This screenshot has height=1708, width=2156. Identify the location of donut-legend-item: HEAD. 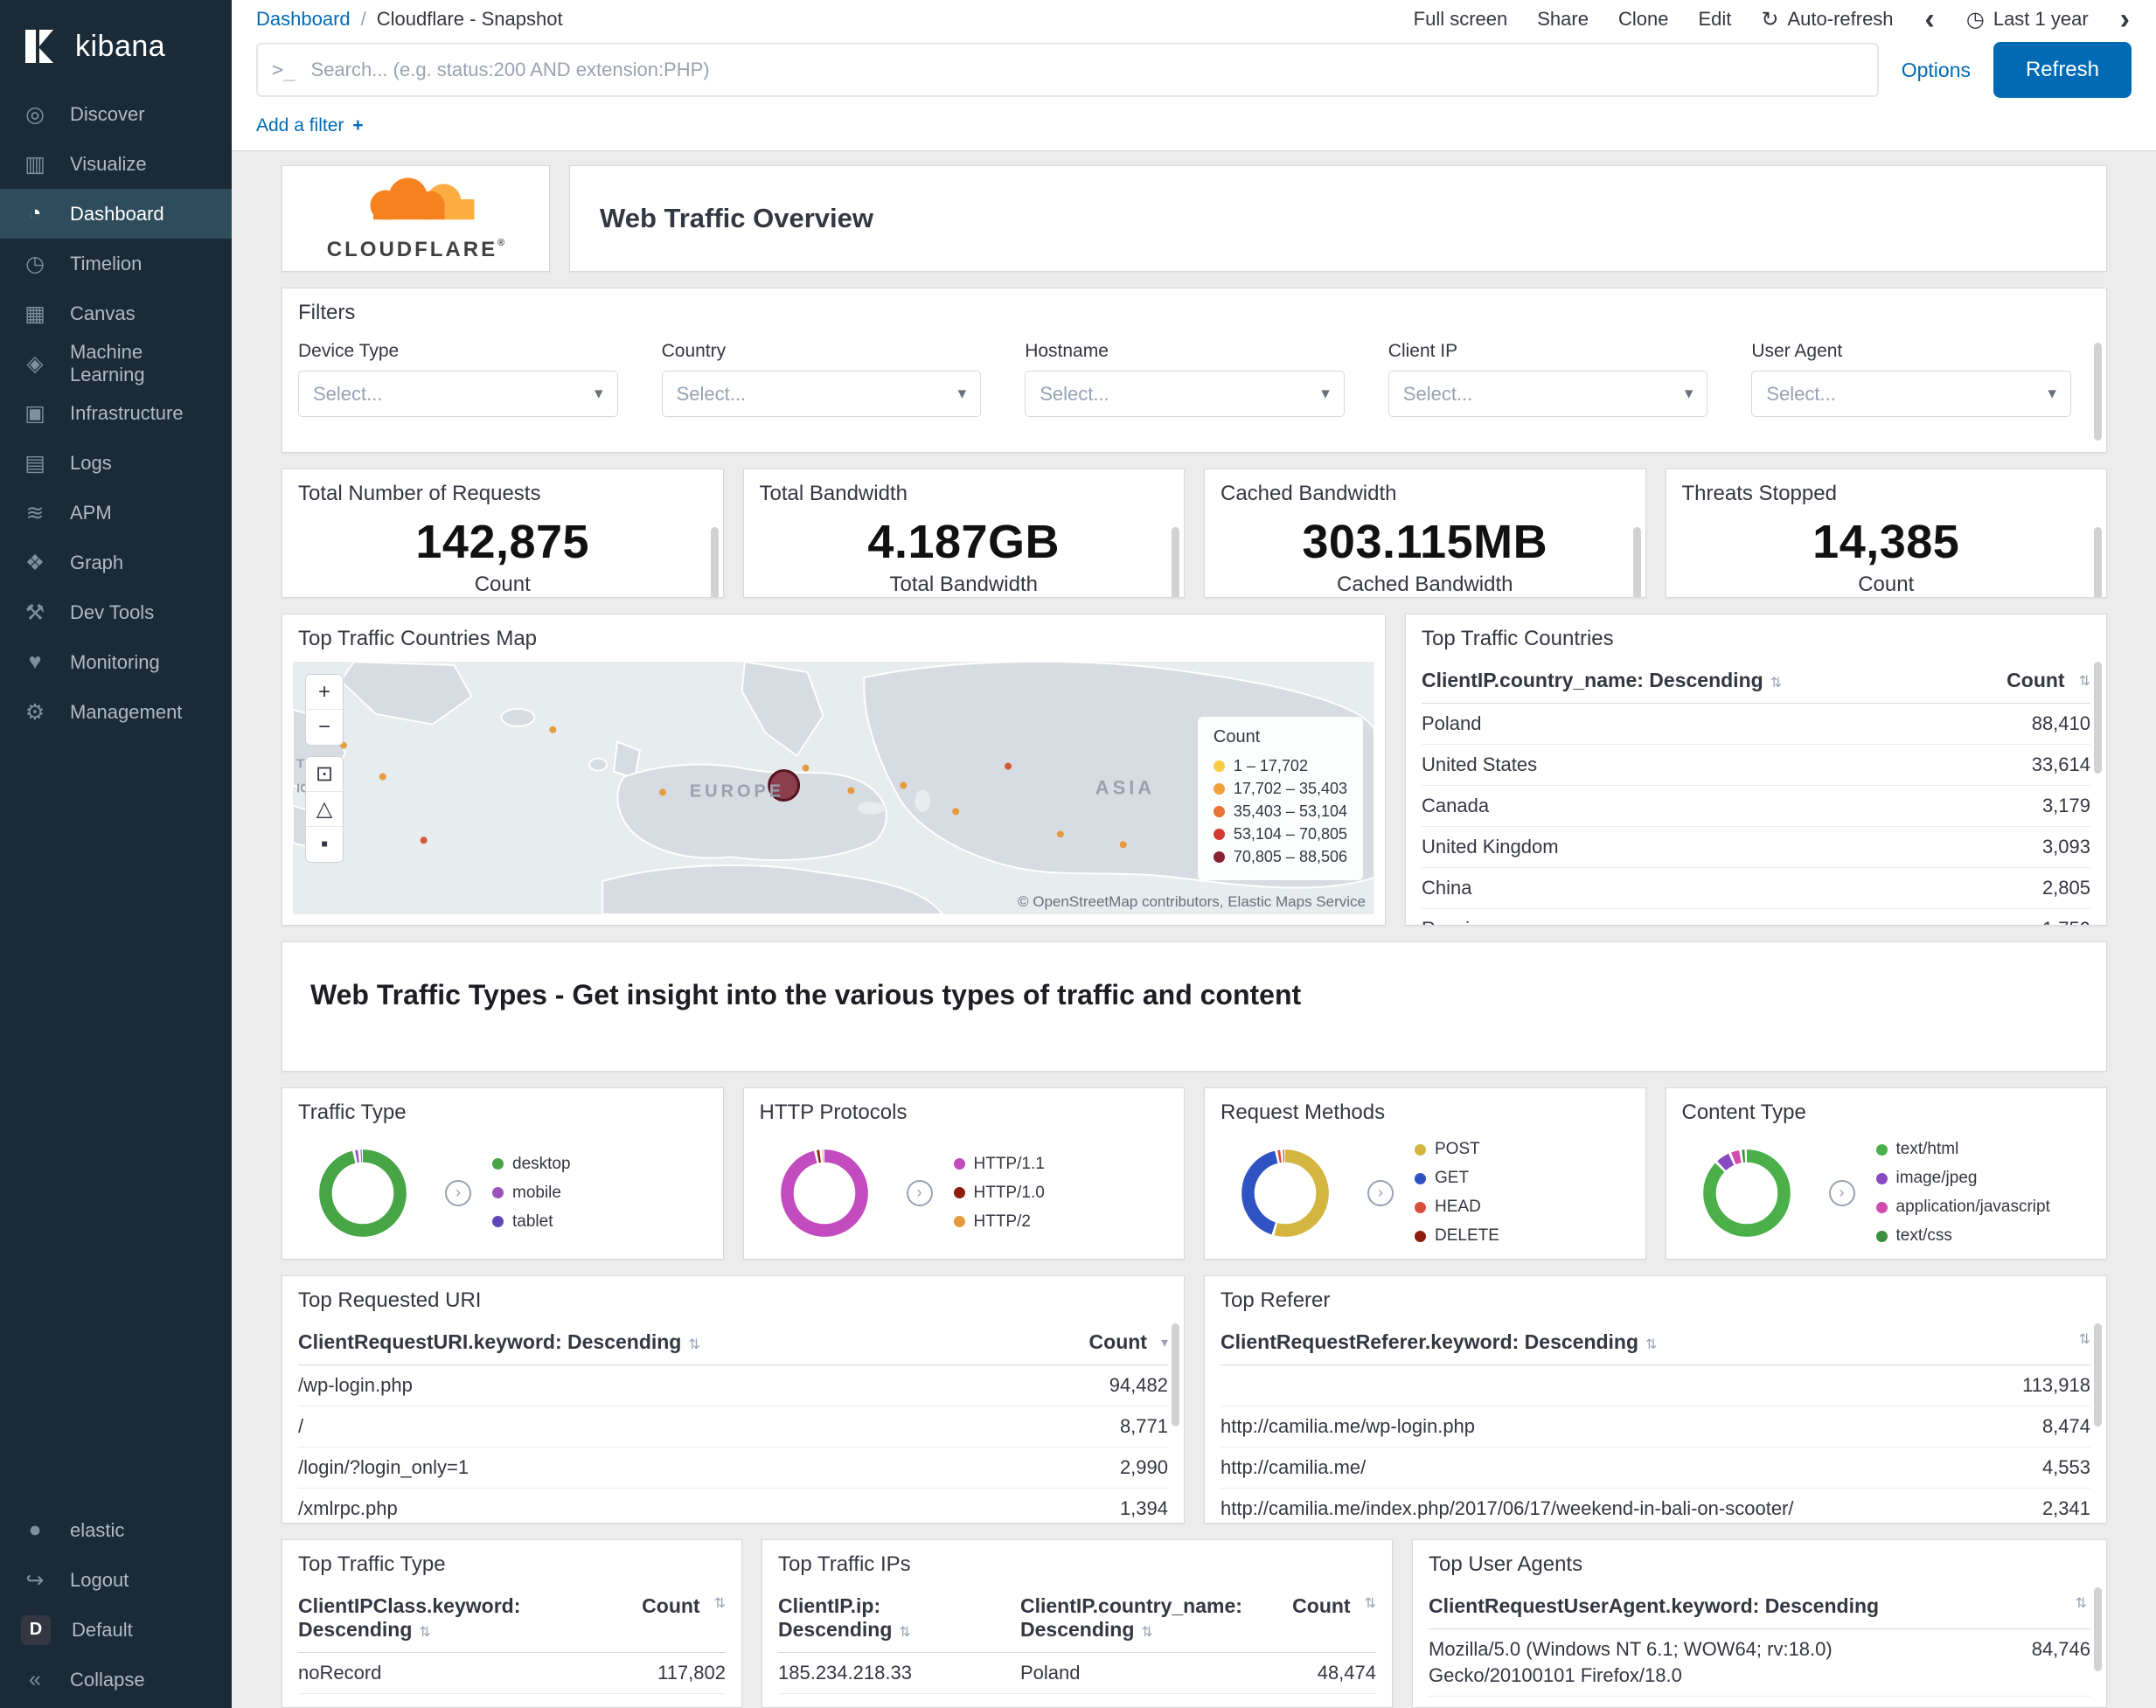
(1457, 1207).